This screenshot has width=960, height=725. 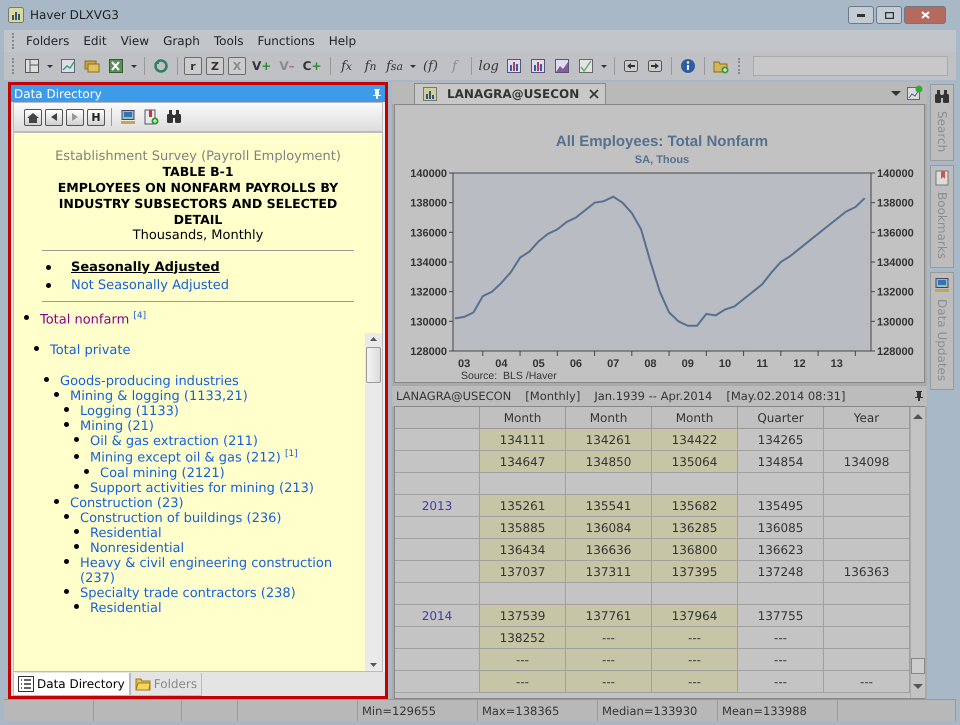 What do you see at coordinates (630, 66) in the screenshot?
I see `arrow-left-icon` at bounding box center [630, 66].